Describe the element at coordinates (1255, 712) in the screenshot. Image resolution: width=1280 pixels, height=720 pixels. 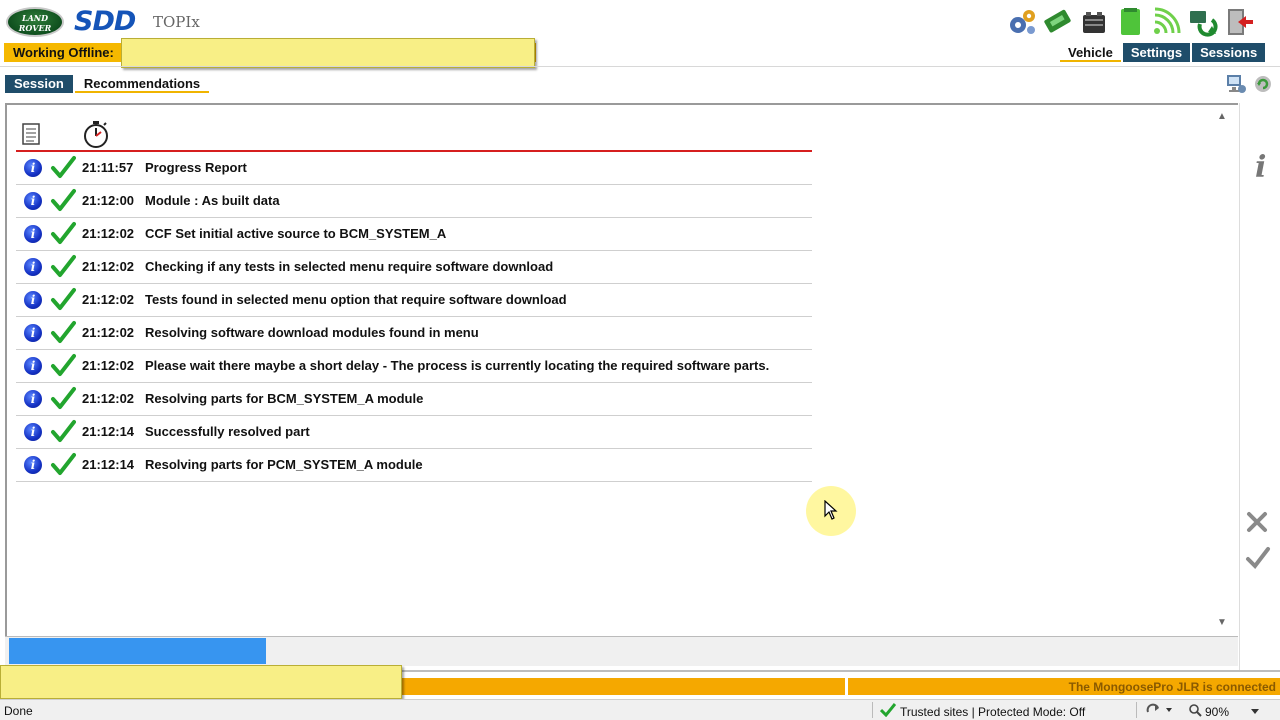
I see `zoom-dropdown-icon` at that location.